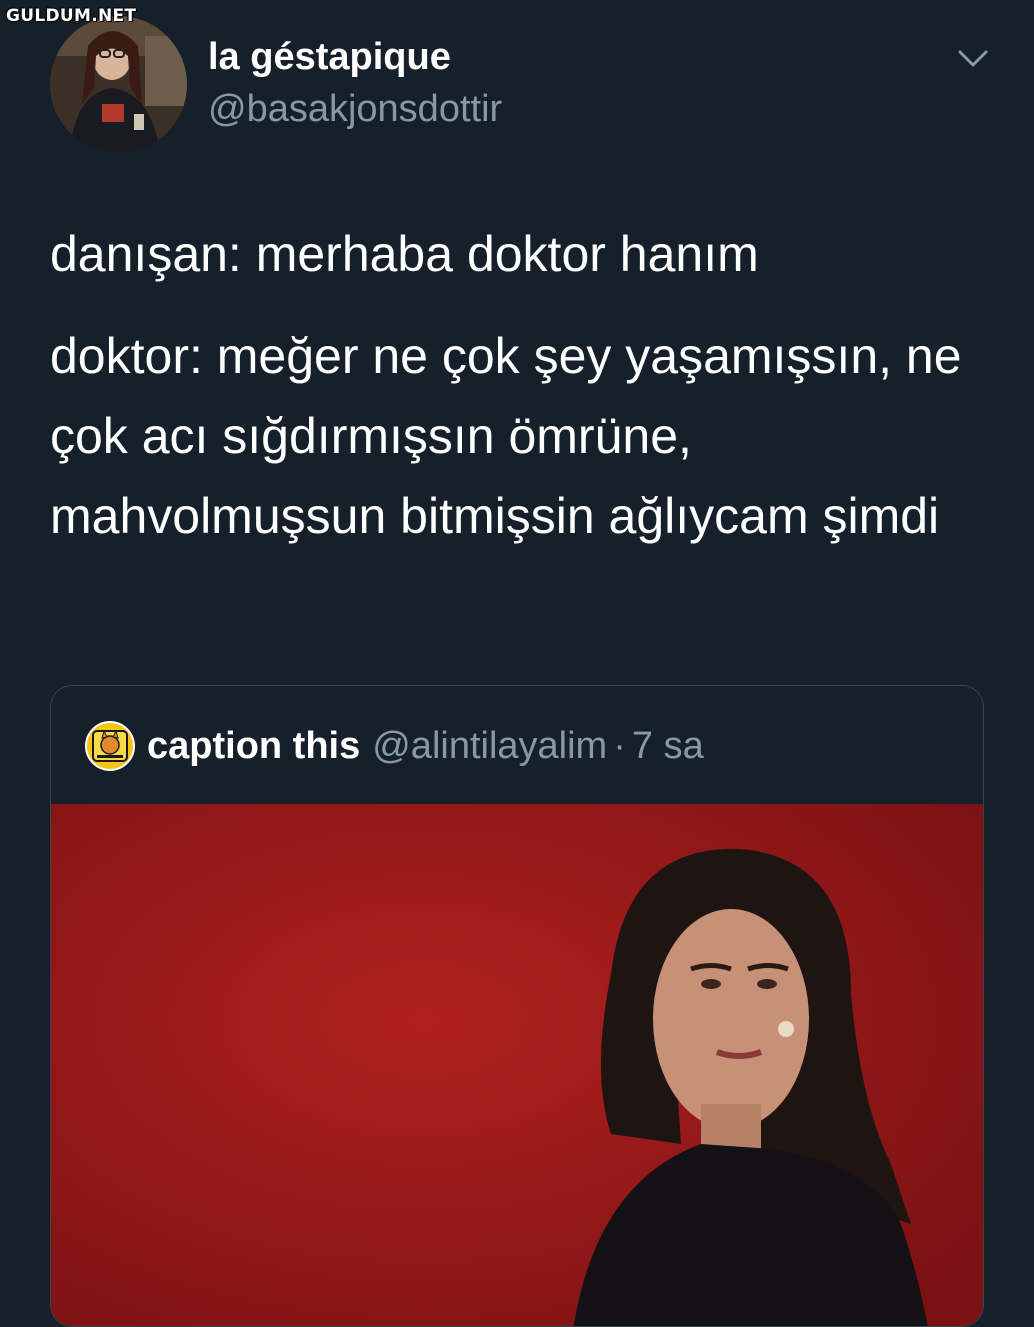  I want to click on author-avatar, so click(118, 84).